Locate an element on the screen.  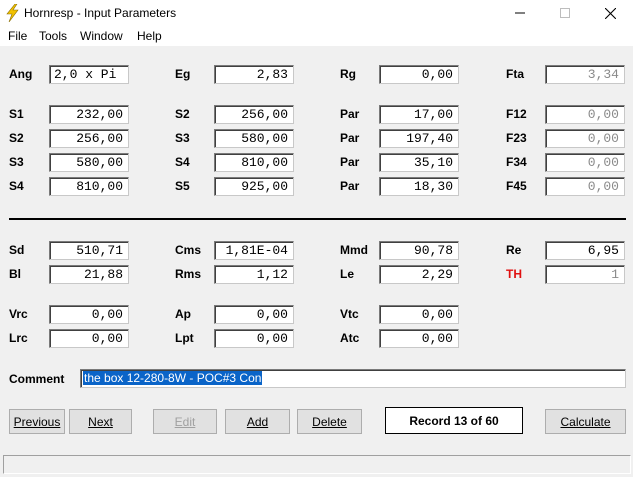
param-label-par-3: Par is located at coordinates (350, 162).